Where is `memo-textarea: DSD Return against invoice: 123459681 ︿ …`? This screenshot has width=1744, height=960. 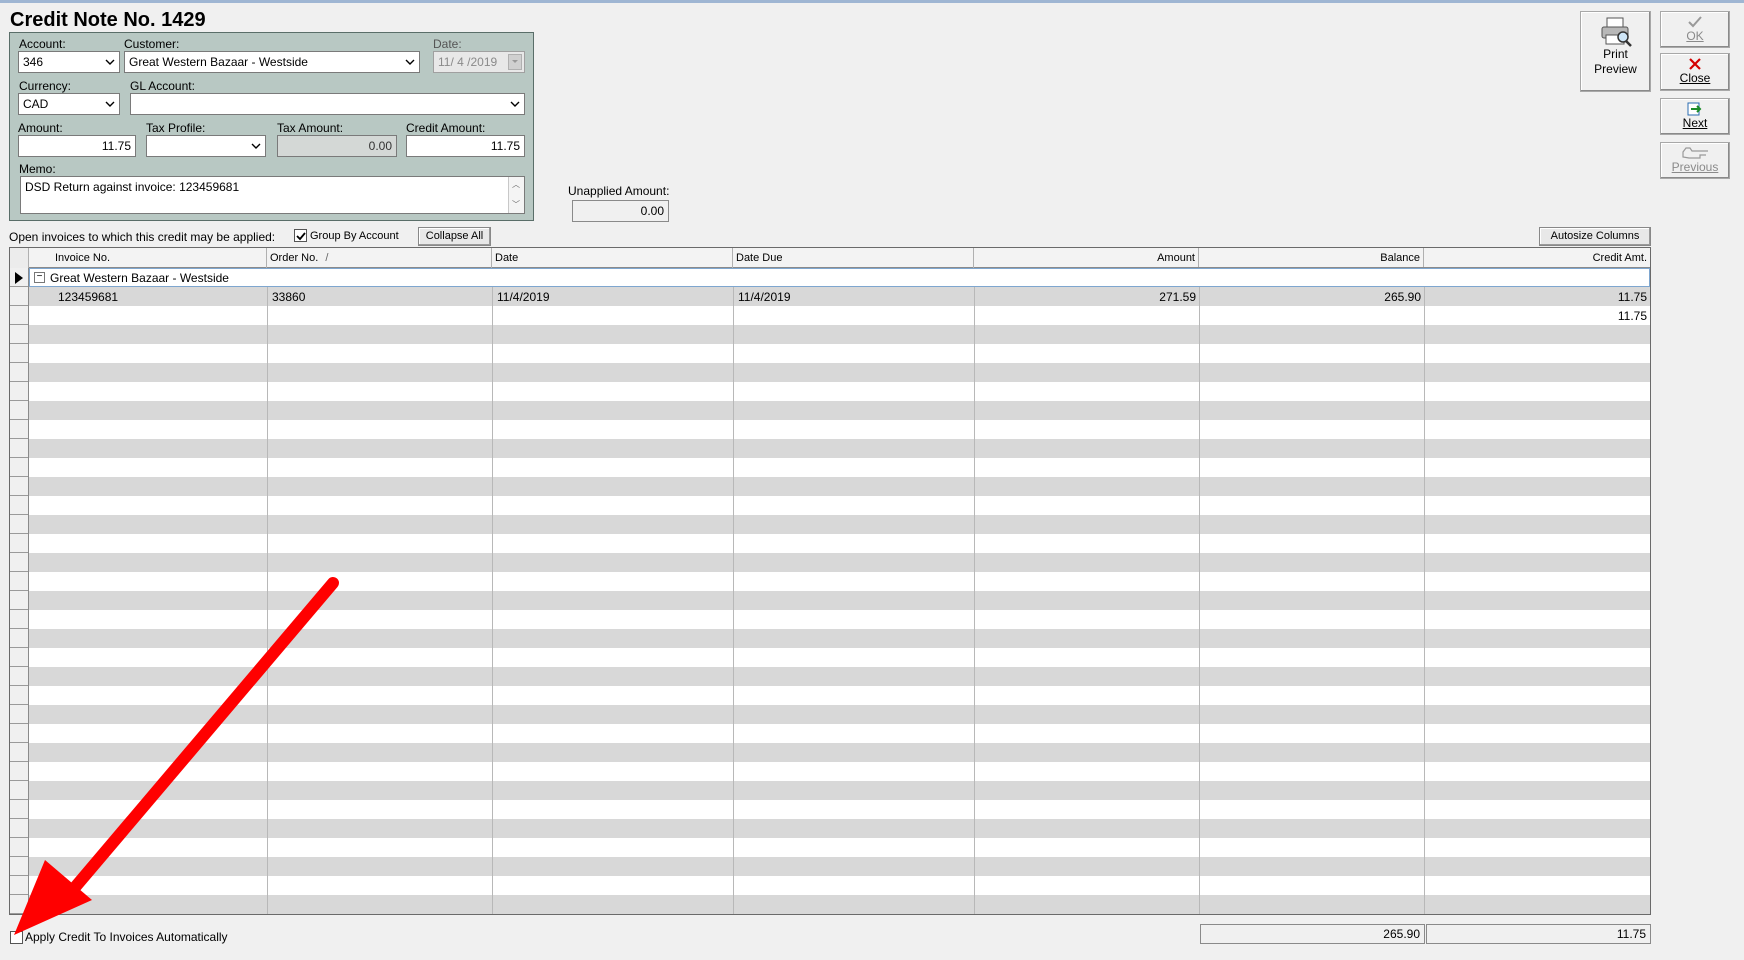
memo-textarea: DSD Return against invoice: 123459681 ︿ … is located at coordinates (272, 195).